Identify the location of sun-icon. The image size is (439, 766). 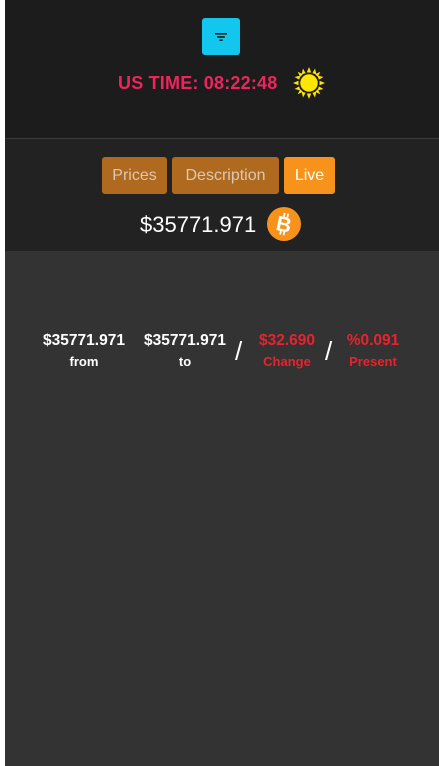
(309, 83).